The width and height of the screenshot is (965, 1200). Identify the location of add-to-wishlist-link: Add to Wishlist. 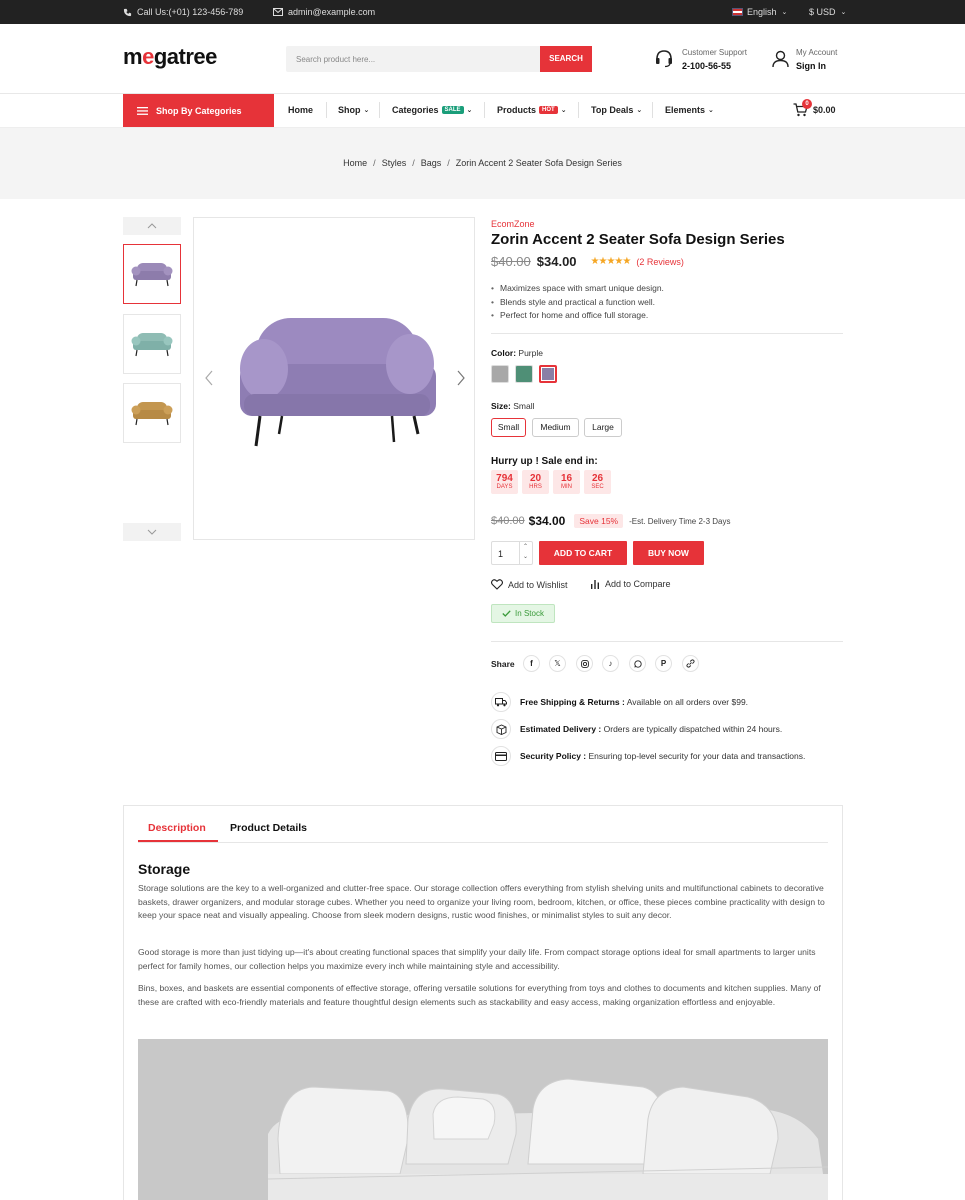
(529, 584).